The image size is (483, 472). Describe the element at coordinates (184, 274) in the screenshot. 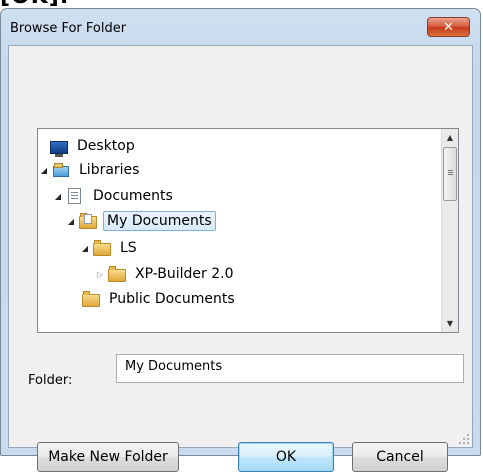

I see `tree-item-label: XP-Builder 2.0` at that location.